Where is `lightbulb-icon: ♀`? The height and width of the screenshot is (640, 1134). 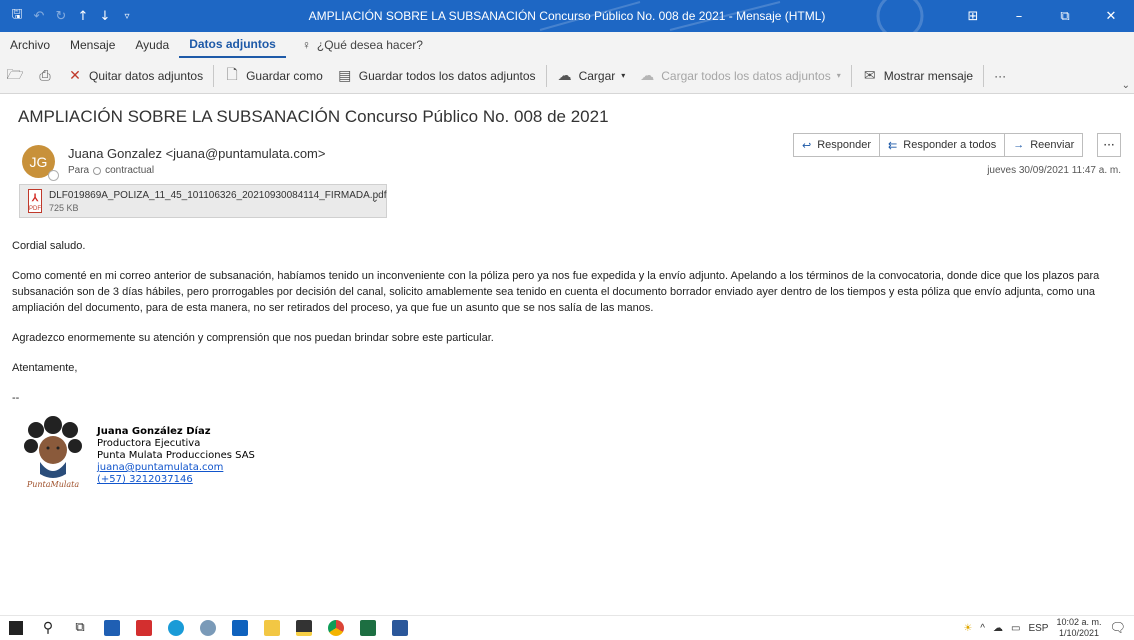 lightbulb-icon: ♀ is located at coordinates (306, 45).